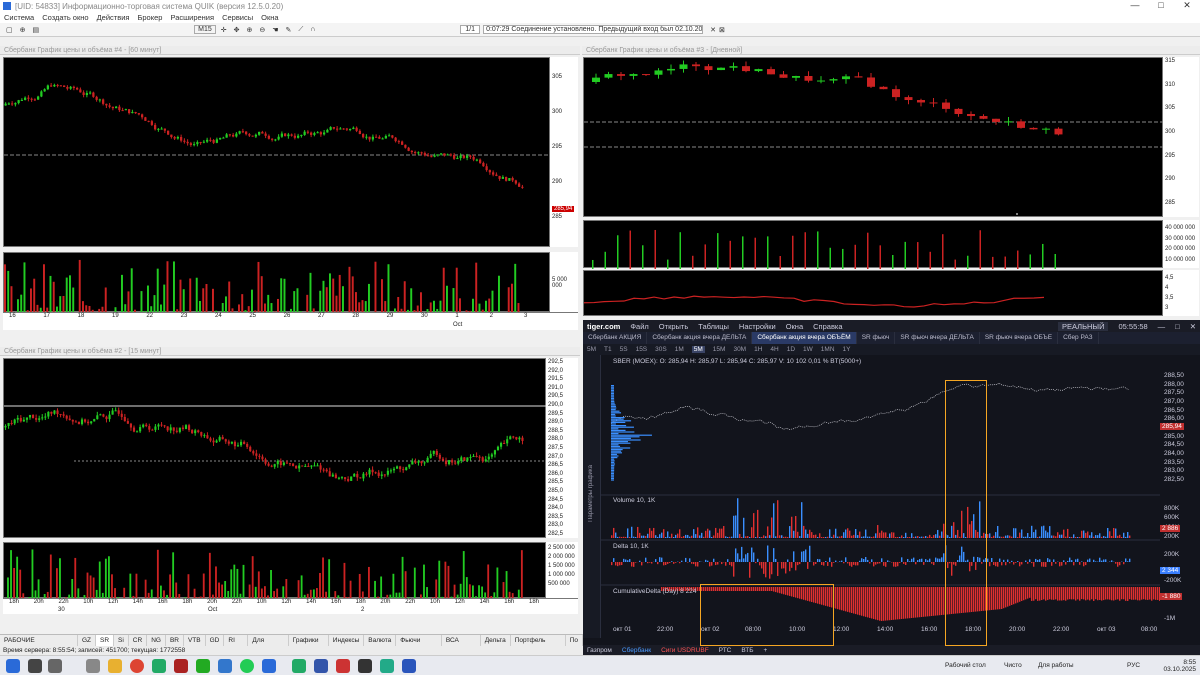 This screenshot has height=675, width=1200. I want to click on workspace-tab: VTB, so click(195, 640).